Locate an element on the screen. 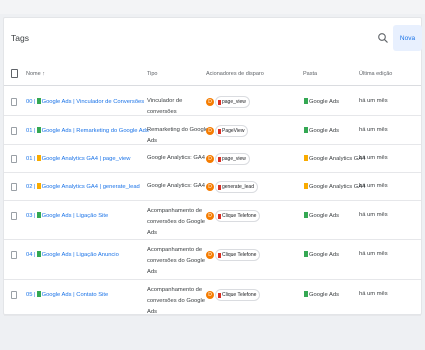 The image size is (425, 350). tag-label: Google Analytics GA4 | page_view is located at coordinates (86, 159).